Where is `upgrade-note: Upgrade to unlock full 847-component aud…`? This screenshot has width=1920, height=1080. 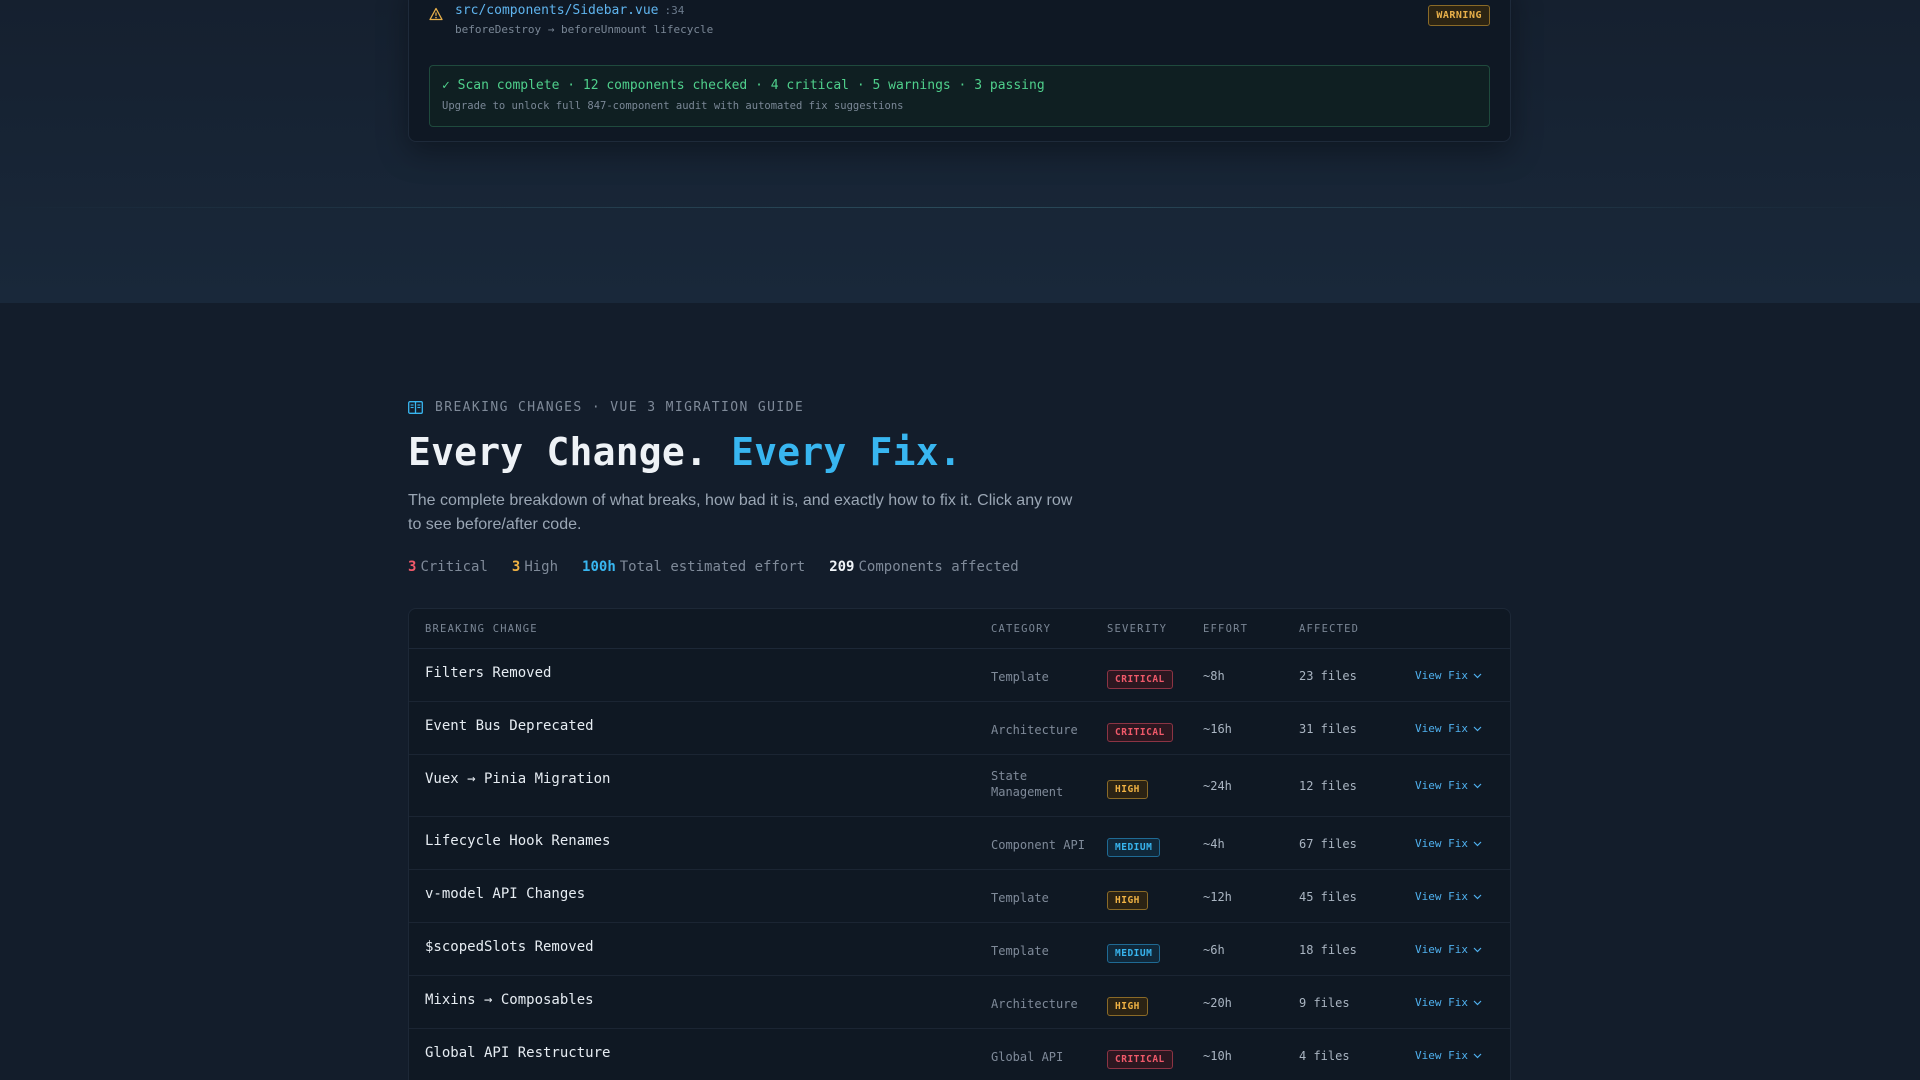
upgrade-note: Upgrade to unlock full 847-component aud… is located at coordinates (673, 106).